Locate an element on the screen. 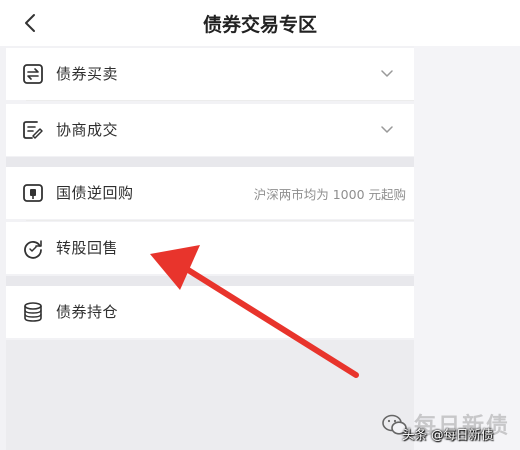 The width and height of the screenshot is (520, 450). menu-item-label: 国债逆回购 is located at coordinates (95, 193).